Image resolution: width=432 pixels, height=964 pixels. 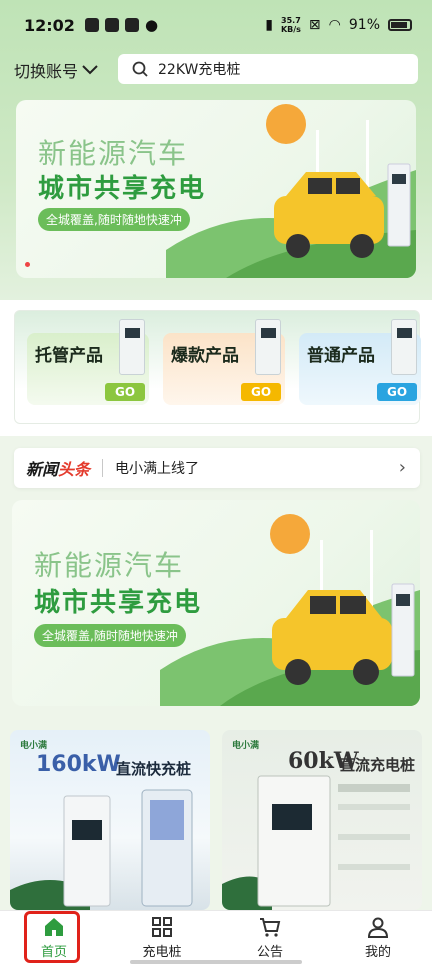 I want to click on news-headline: 电小满上线了, so click(x=157, y=469).